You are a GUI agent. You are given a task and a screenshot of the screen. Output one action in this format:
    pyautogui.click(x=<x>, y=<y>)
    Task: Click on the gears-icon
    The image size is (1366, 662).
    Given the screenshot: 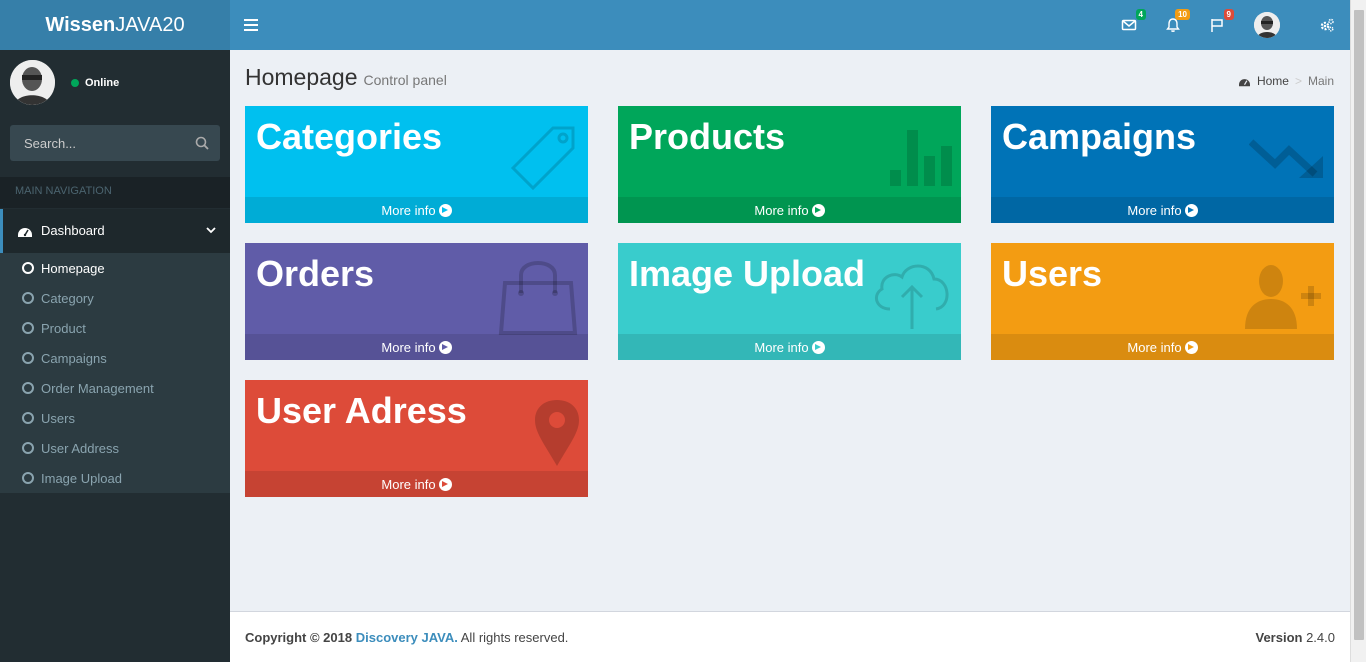 What is the action you would take?
    pyautogui.click(x=1327, y=25)
    